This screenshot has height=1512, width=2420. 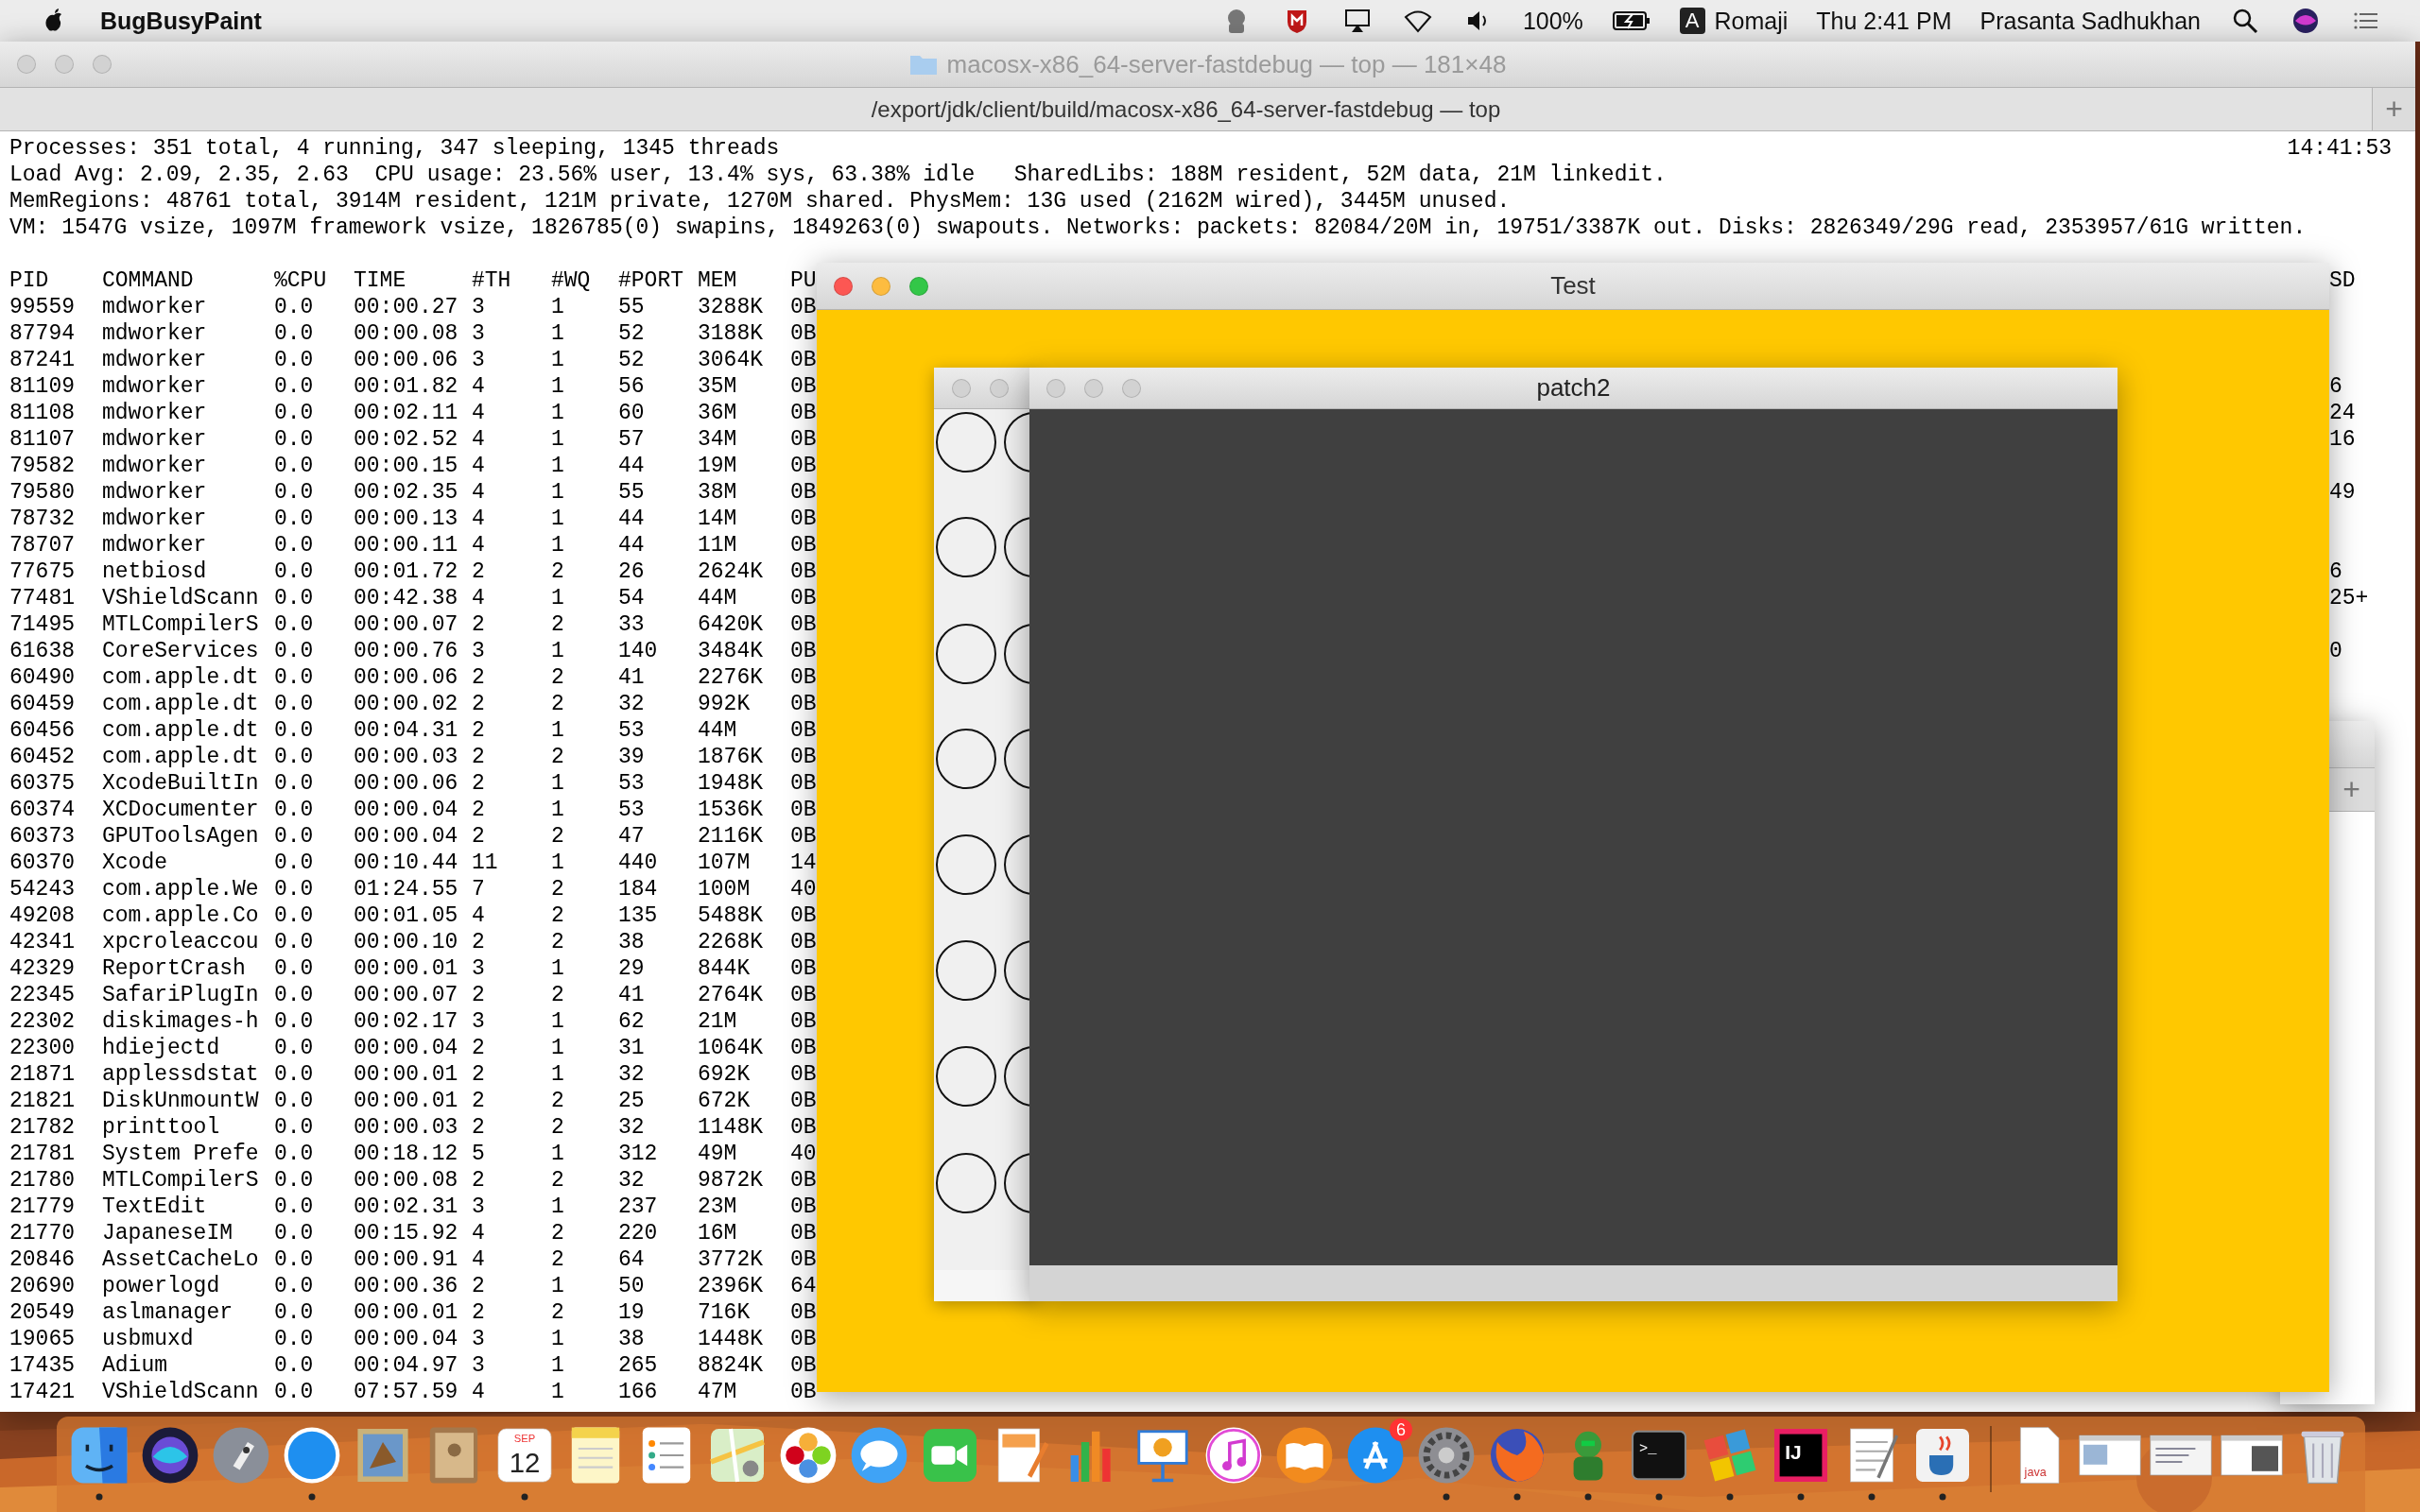 I want to click on table-cell-text: AssetCacheLo, so click(x=181, y=1259).